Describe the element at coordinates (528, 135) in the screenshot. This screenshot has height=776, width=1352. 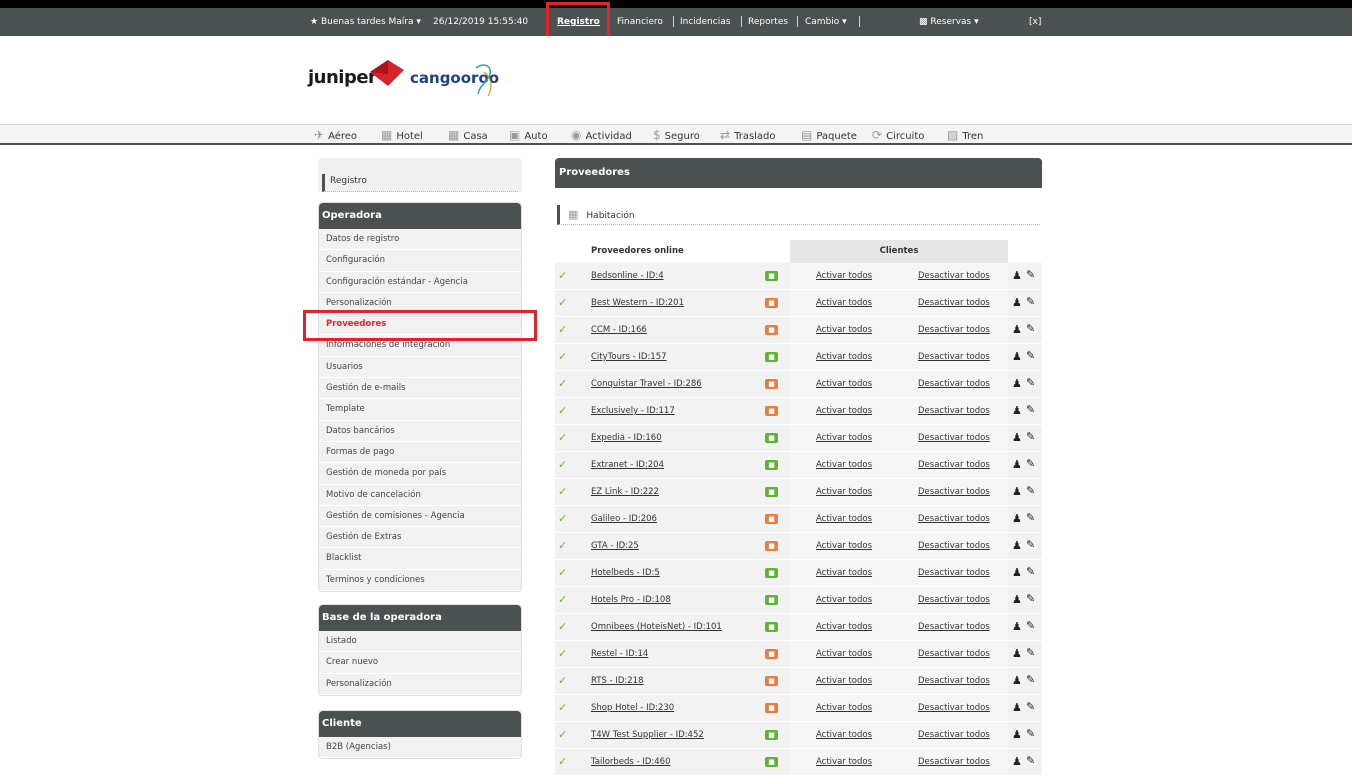
I see `service-auto: ▣ Auto` at that location.